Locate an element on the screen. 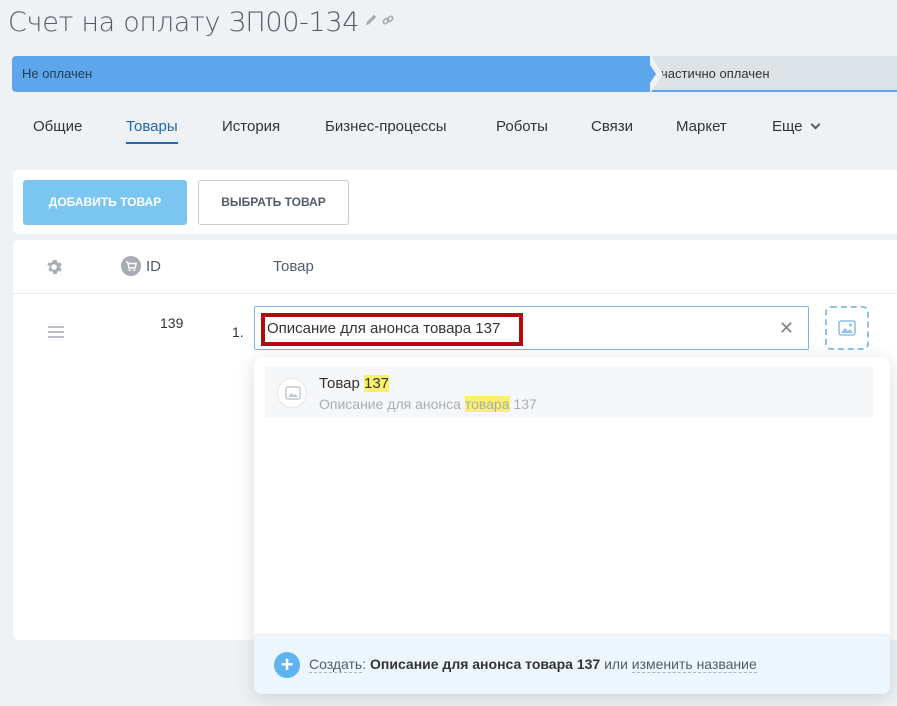  table-header: ID Товар is located at coordinates (455, 267).